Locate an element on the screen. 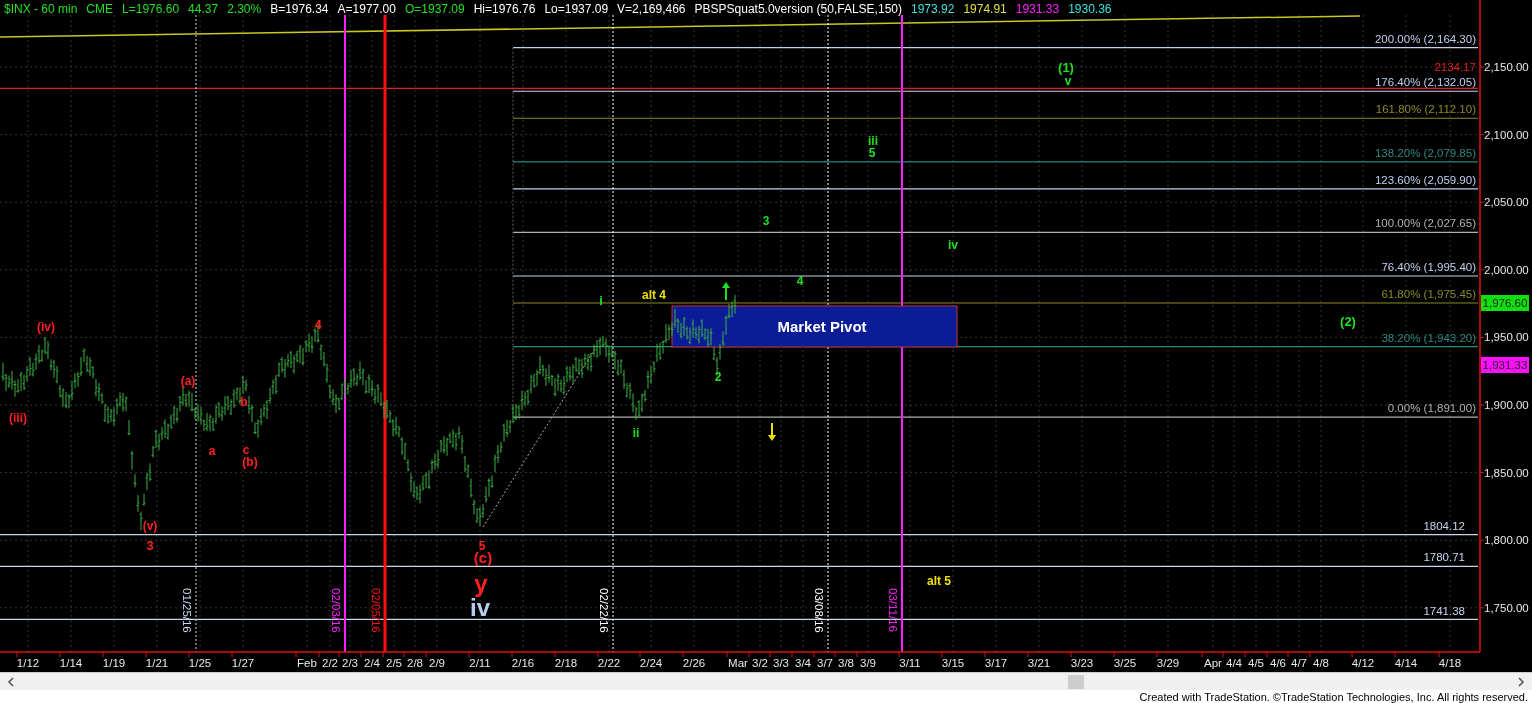 This screenshot has height=703, width=1532. fib-level-label: 100.00% (2,027.65) is located at coordinates (1425, 223).